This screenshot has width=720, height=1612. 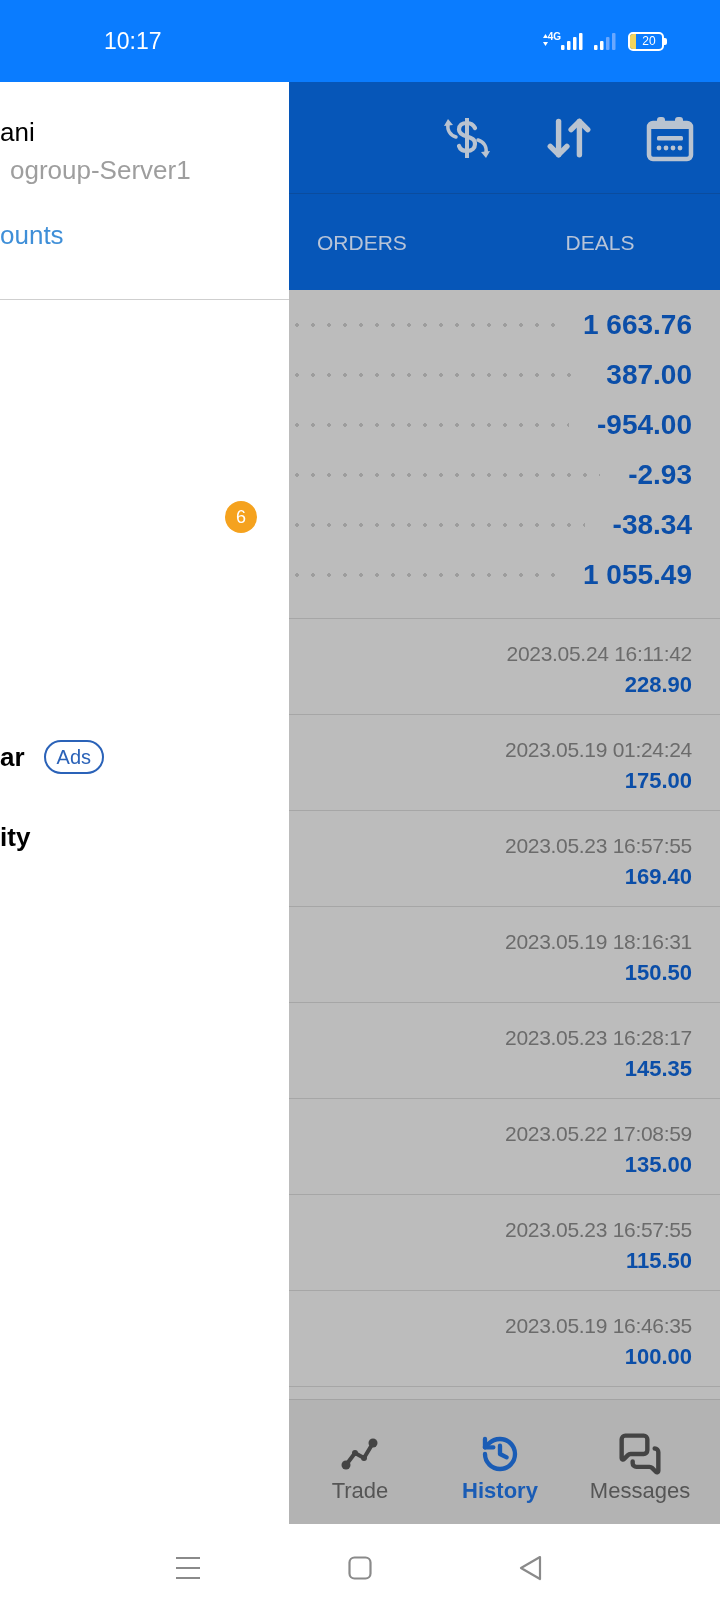 I want to click on deal-amount: 115.50, so click(x=658, y=1260).